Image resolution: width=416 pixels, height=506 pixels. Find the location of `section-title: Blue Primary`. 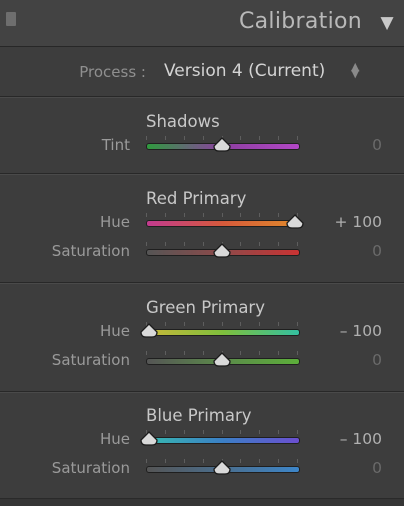

section-title: Blue Primary is located at coordinates (199, 415).